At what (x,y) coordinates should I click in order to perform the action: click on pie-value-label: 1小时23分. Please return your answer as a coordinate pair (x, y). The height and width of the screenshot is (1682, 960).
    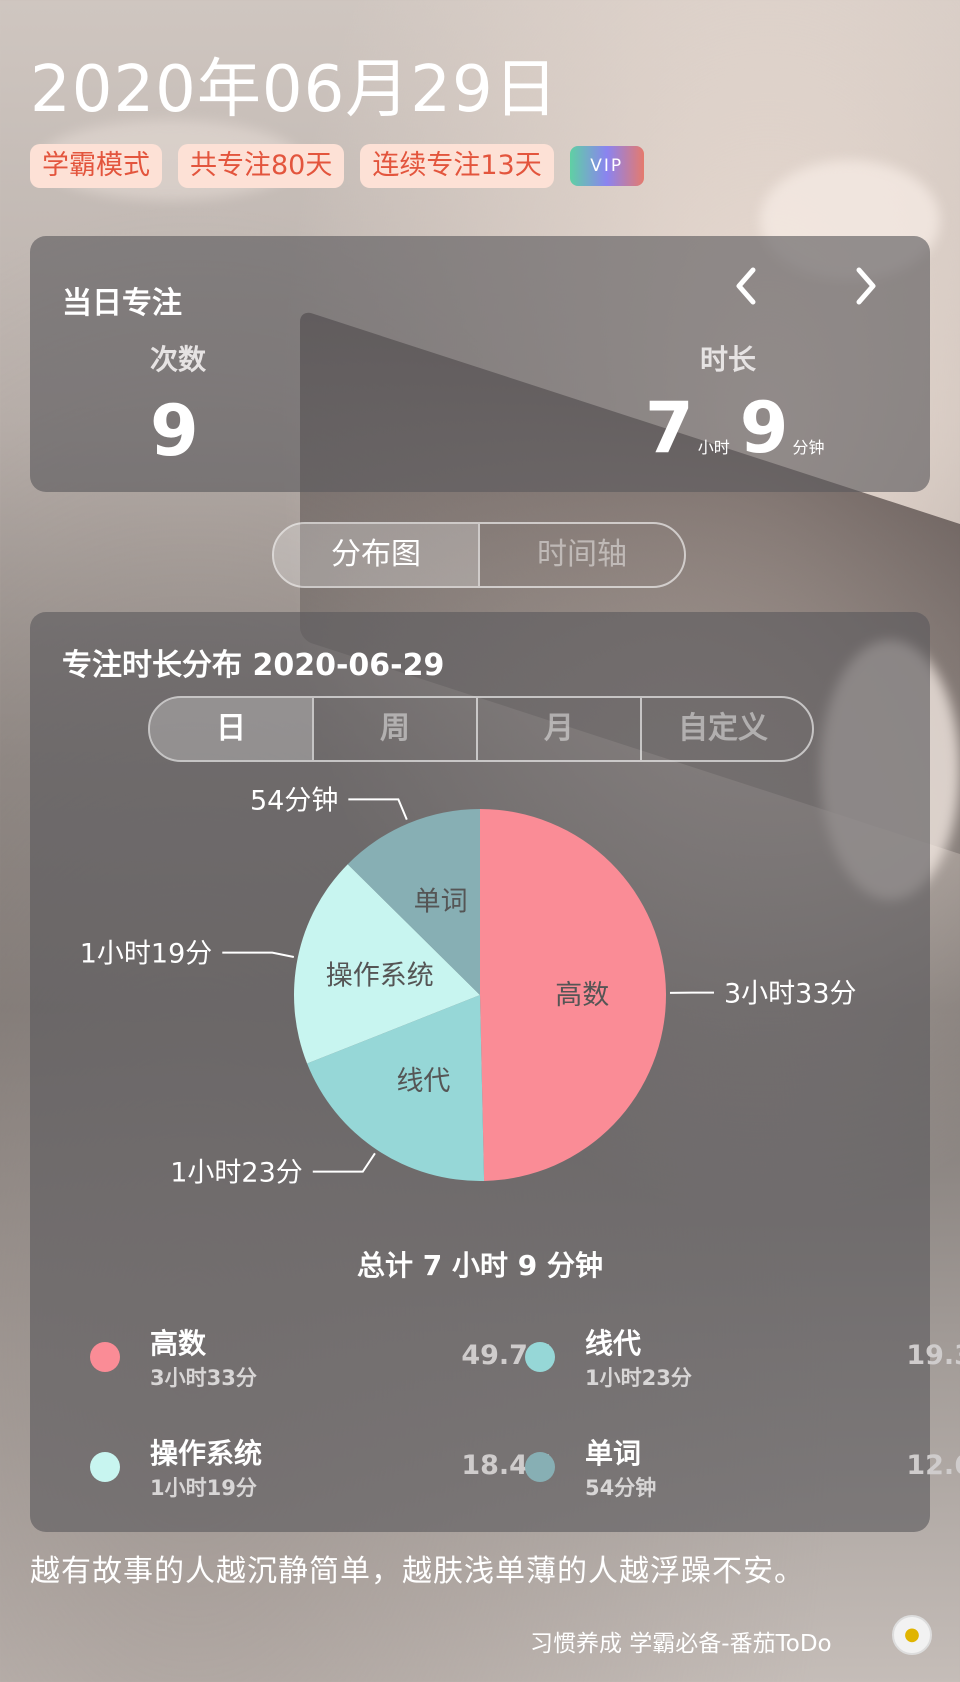
    Looking at the image, I should click on (236, 1173).